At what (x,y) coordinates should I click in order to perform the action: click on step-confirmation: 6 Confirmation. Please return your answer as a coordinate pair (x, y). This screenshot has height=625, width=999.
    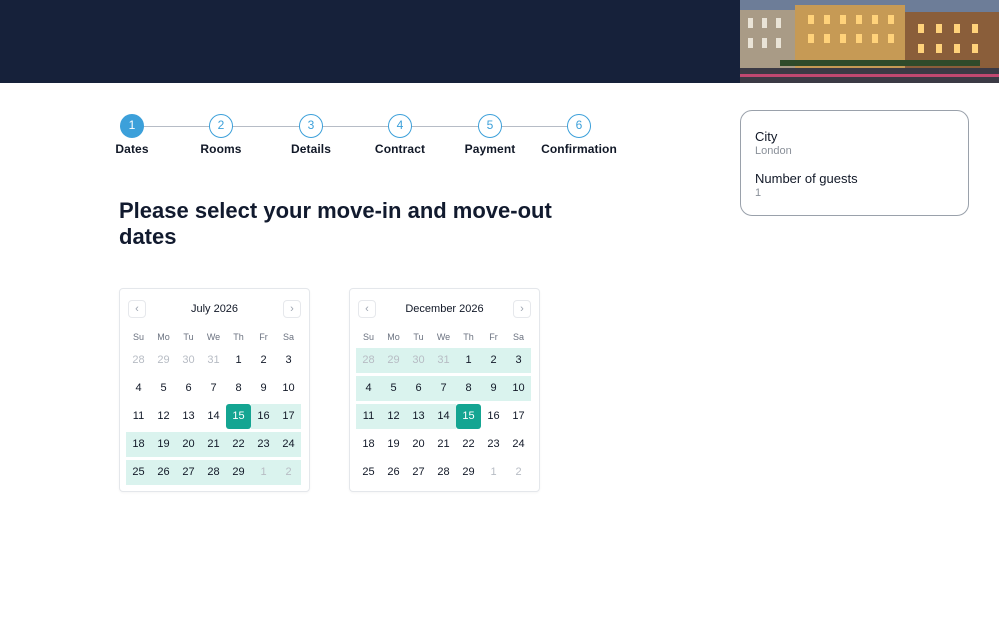
    Looking at the image, I should click on (579, 135).